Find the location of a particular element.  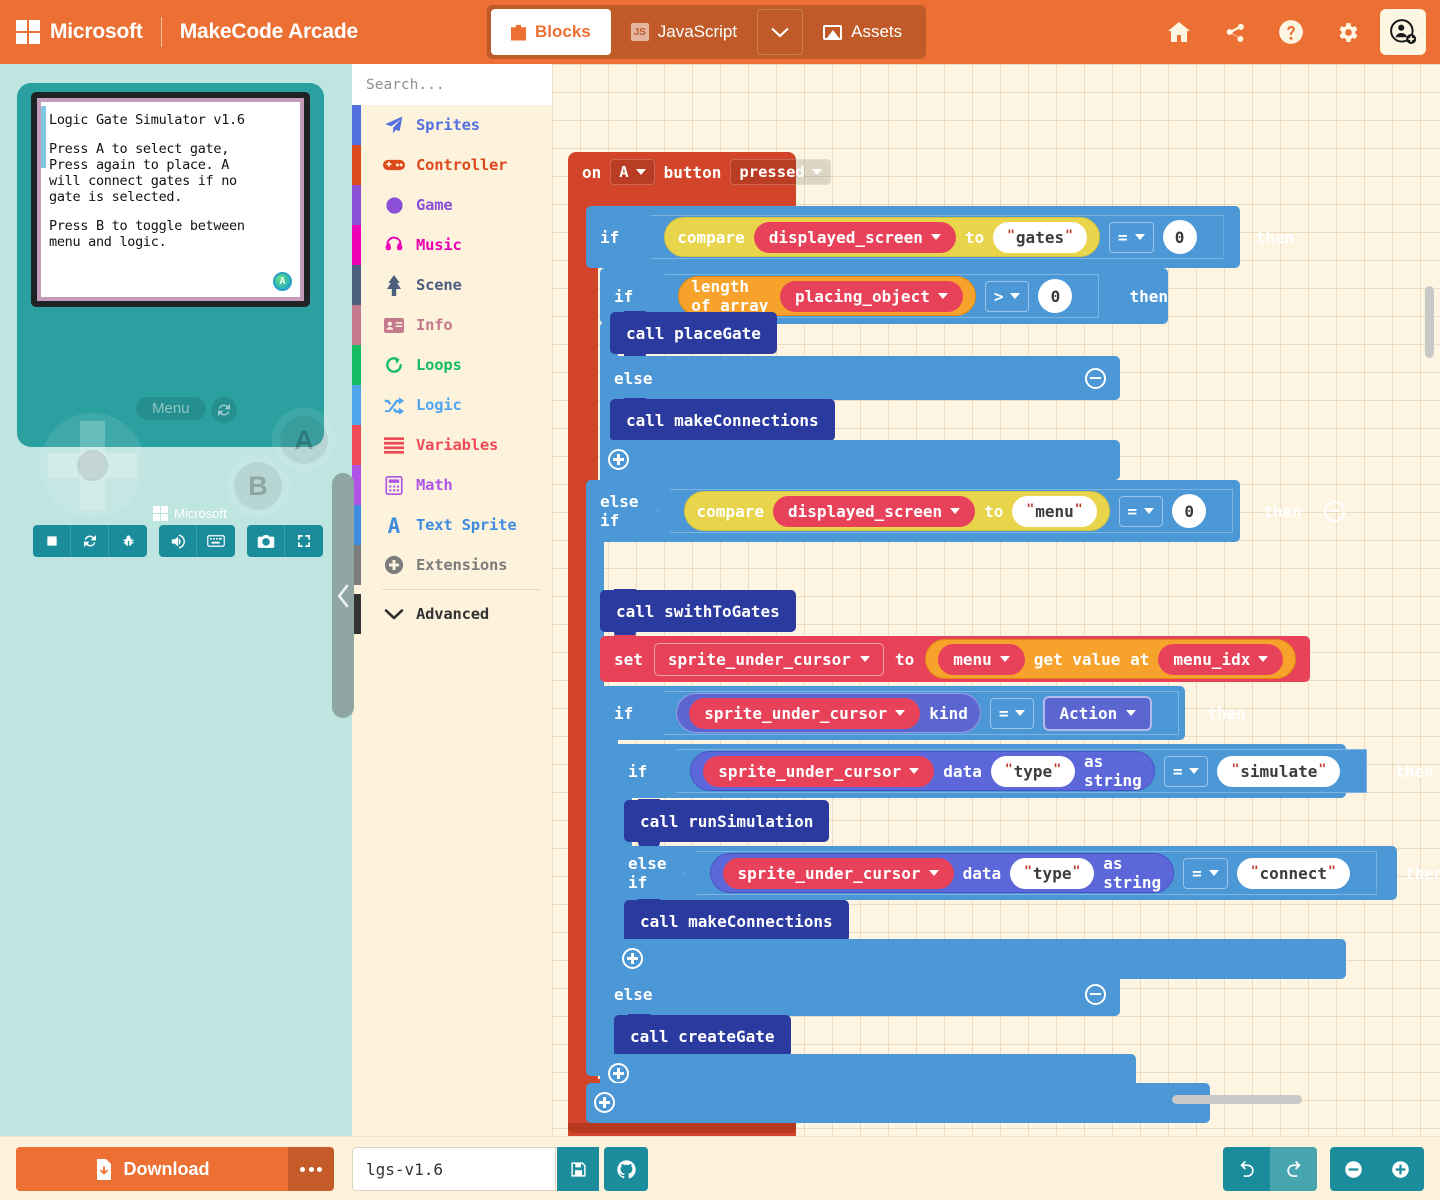

call-run-simulation-block: call runSimulation is located at coordinates (727, 824).